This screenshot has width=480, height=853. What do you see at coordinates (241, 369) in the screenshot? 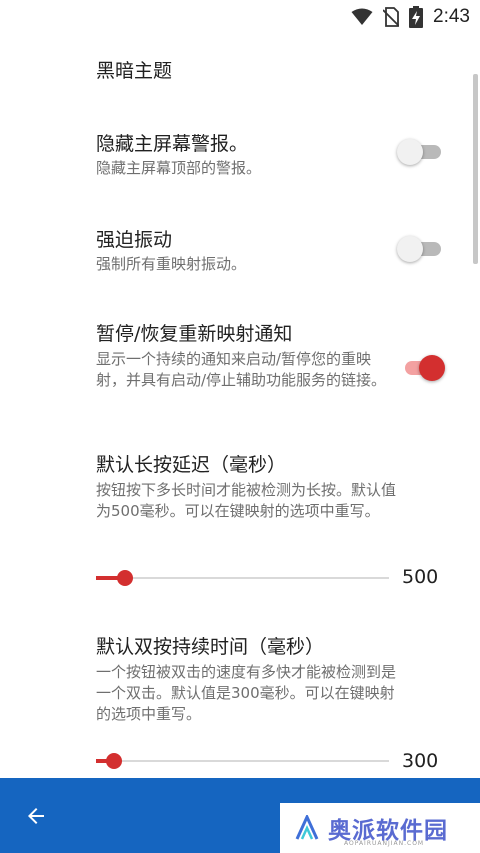
I see `pref-summary: 显示一个持续的通知来启动/暂停您的重映射，并具有启动/停止辅助功能服务的链接。` at bounding box center [241, 369].